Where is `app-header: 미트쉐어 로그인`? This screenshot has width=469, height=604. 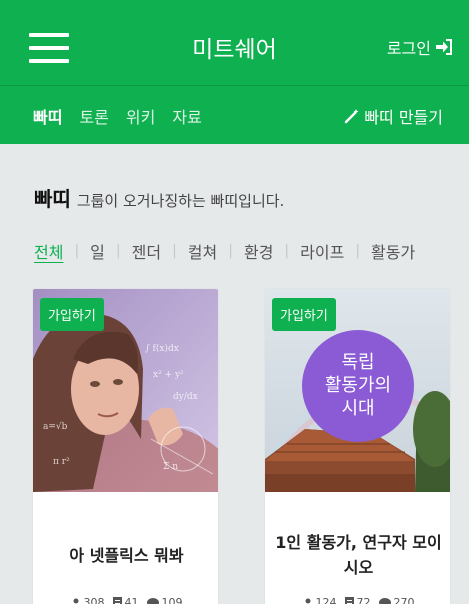
app-header: 미트쉐어 로그인 is located at coordinates (234, 43).